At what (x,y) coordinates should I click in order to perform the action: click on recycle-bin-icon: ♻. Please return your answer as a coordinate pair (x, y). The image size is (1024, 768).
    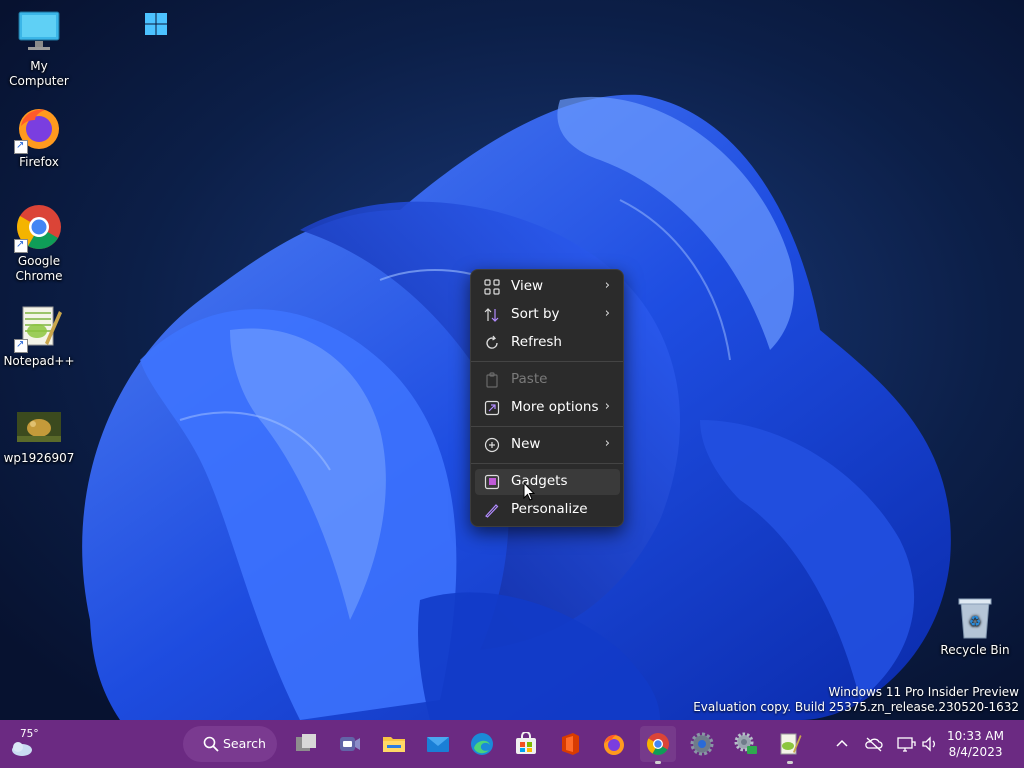
    Looking at the image, I should click on (975, 618).